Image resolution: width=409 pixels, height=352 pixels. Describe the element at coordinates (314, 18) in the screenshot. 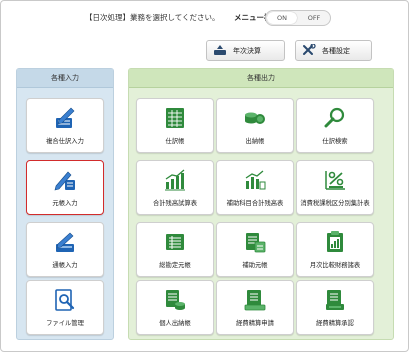

I see `toggle-off-button: OFF` at that location.